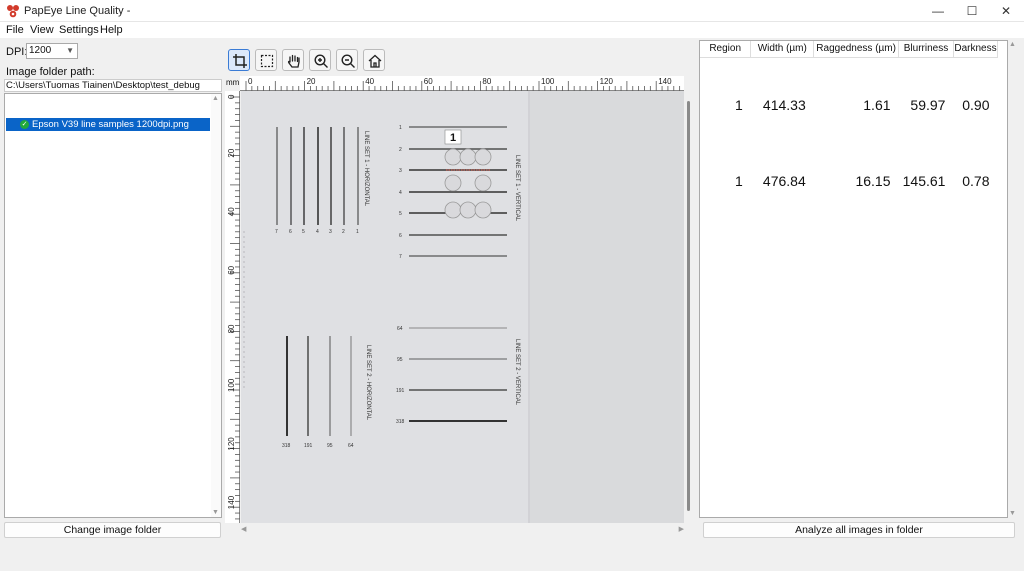 The height and width of the screenshot is (571, 1024). What do you see at coordinates (512, 30) in the screenshot?
I see `menu-bar: File View Settings Help` at bounding box center [512, 30].